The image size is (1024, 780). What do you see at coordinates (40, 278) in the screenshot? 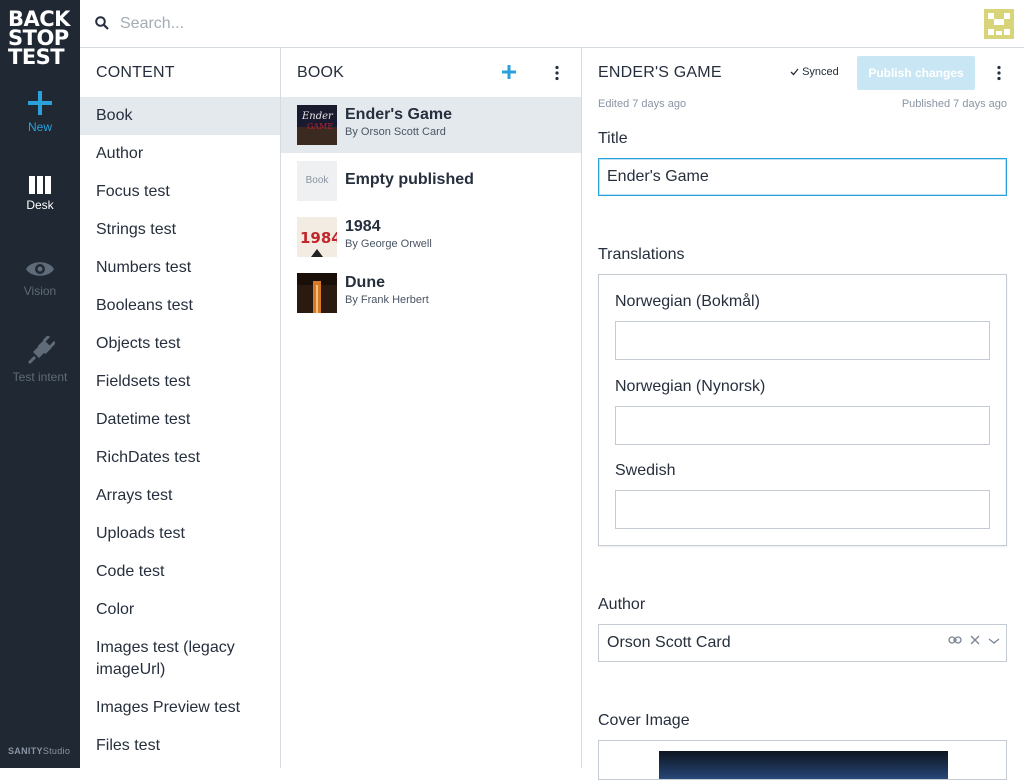
I see `nav-vision: Vision` at bounding box center [40, 278].